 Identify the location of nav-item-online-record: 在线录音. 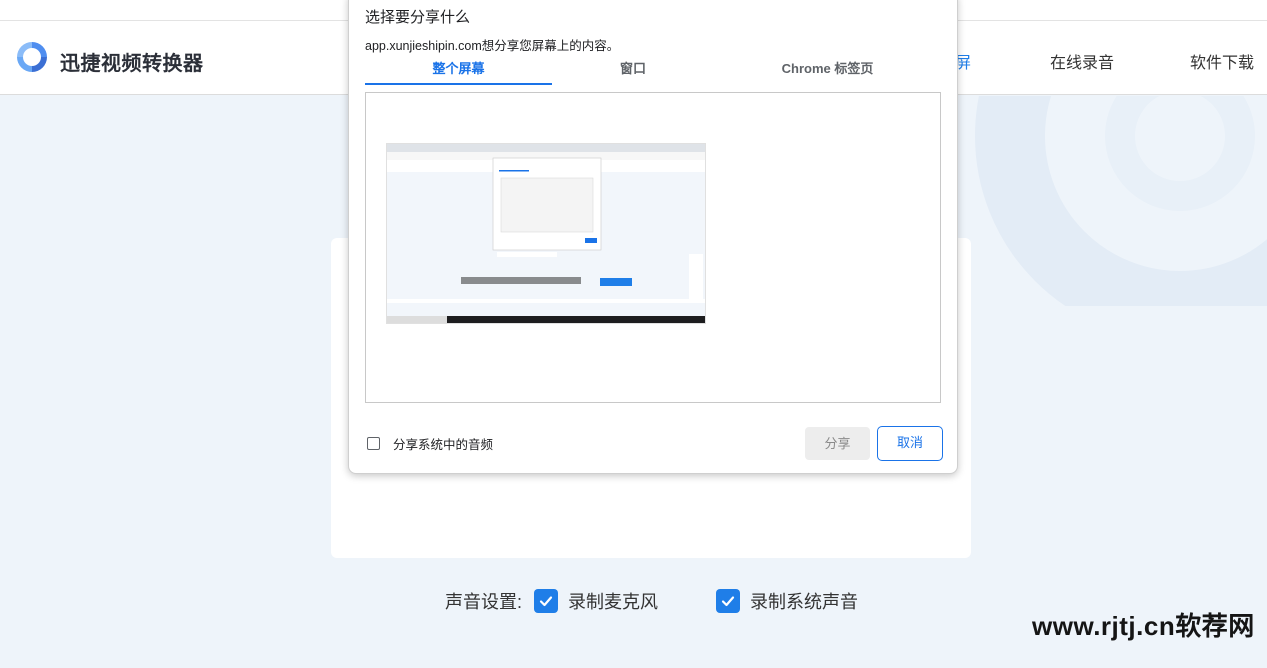
(1082, 61).